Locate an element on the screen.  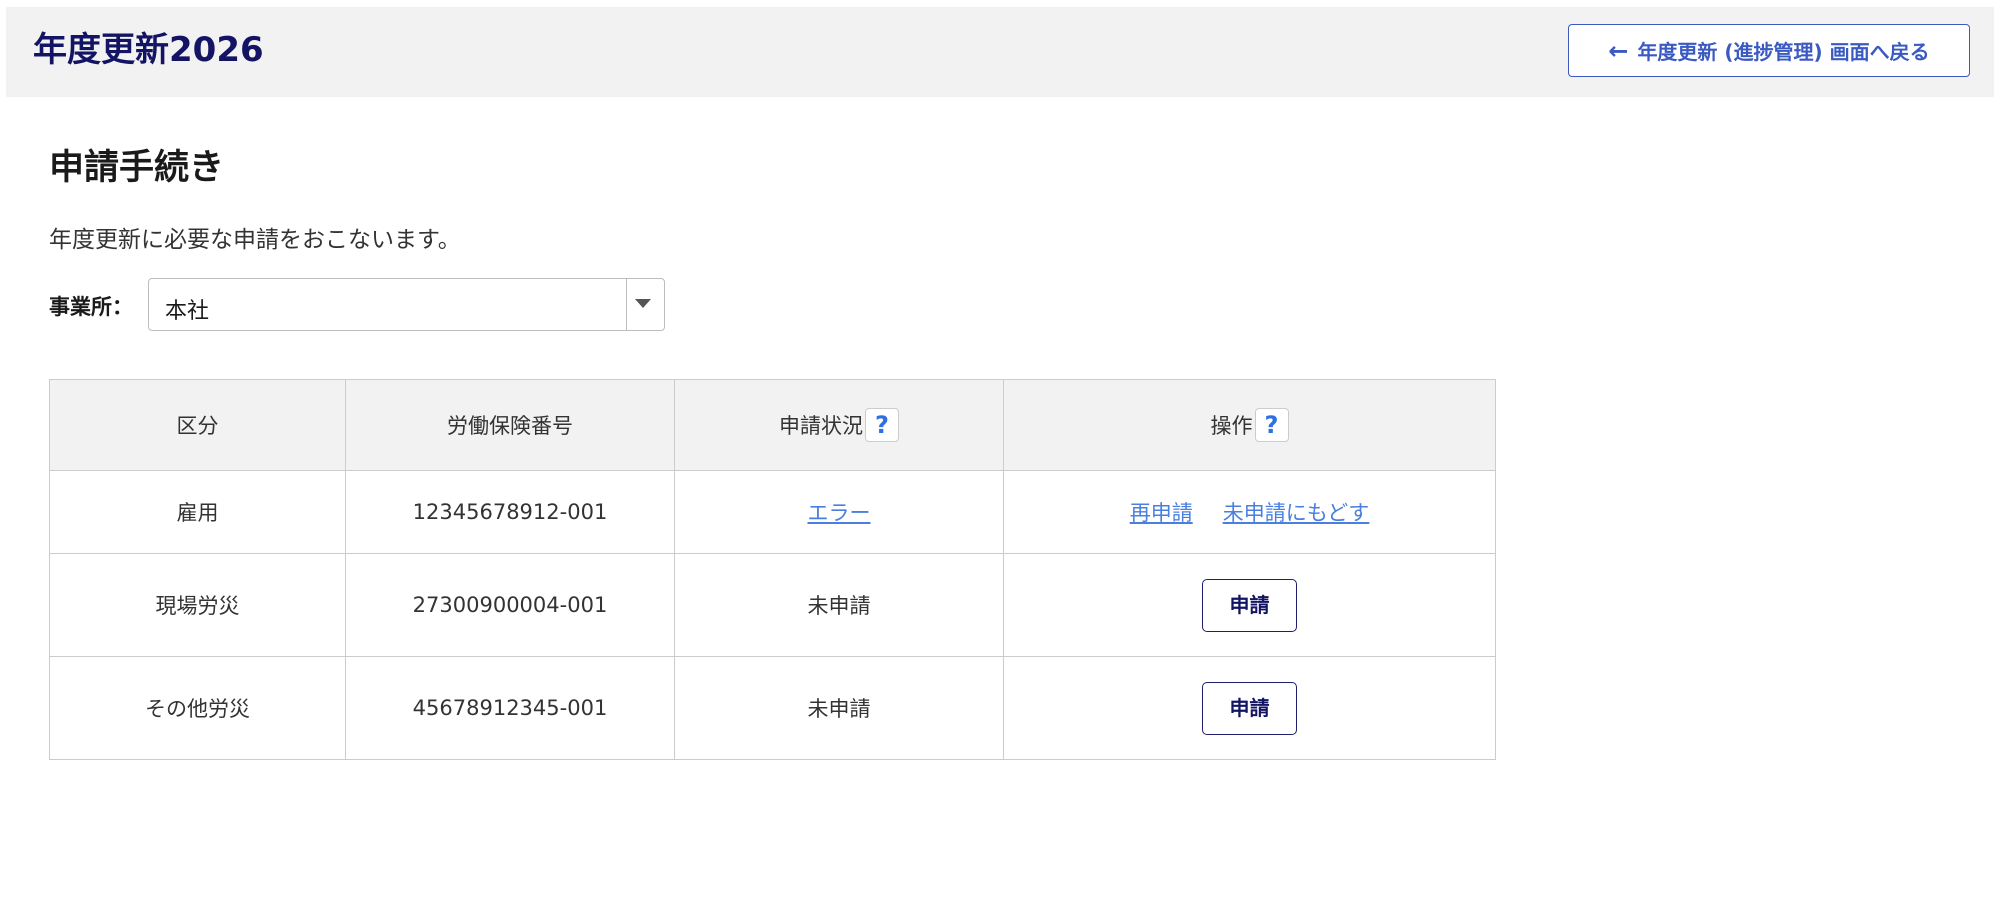
actions-help-icon: ? is located at coordinates (1271, 425).